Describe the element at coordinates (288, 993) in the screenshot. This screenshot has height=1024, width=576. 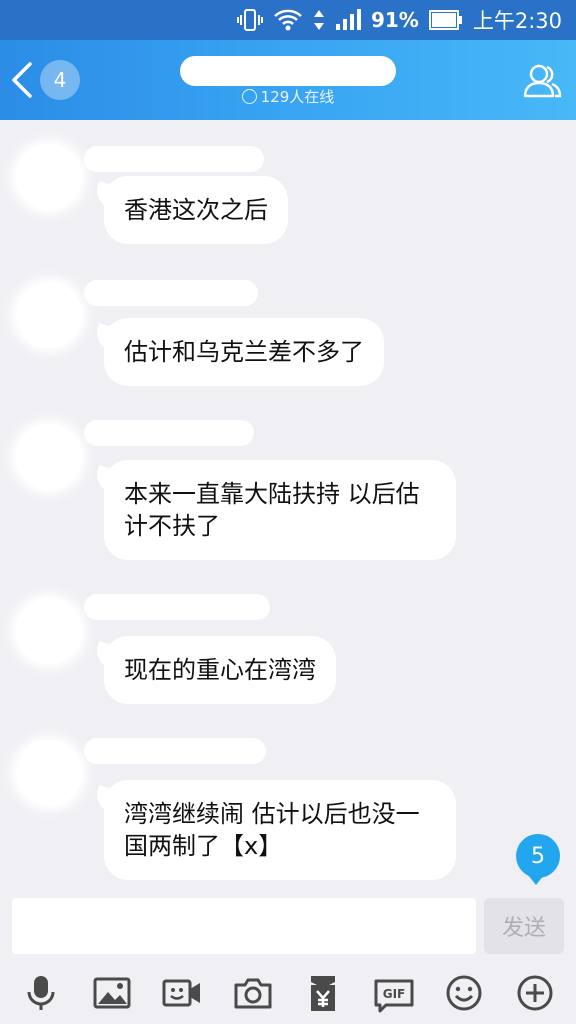
I see `composer-toolbar: GIF` at that location.